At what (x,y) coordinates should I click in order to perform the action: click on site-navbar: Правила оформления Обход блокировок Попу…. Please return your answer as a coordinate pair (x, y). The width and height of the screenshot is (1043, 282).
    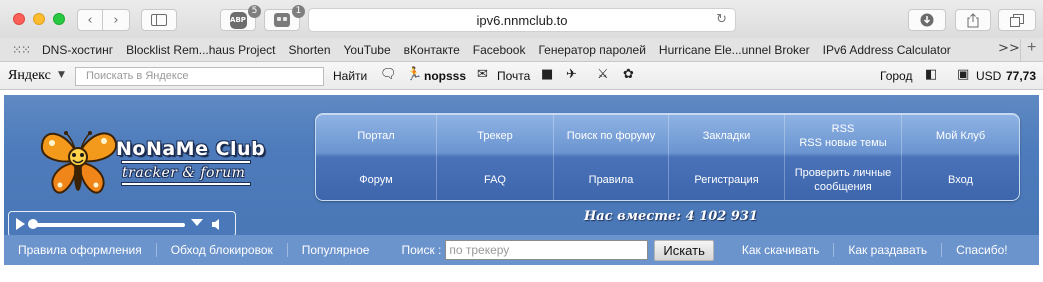
    Looking at the image, I should click on (521, 250).